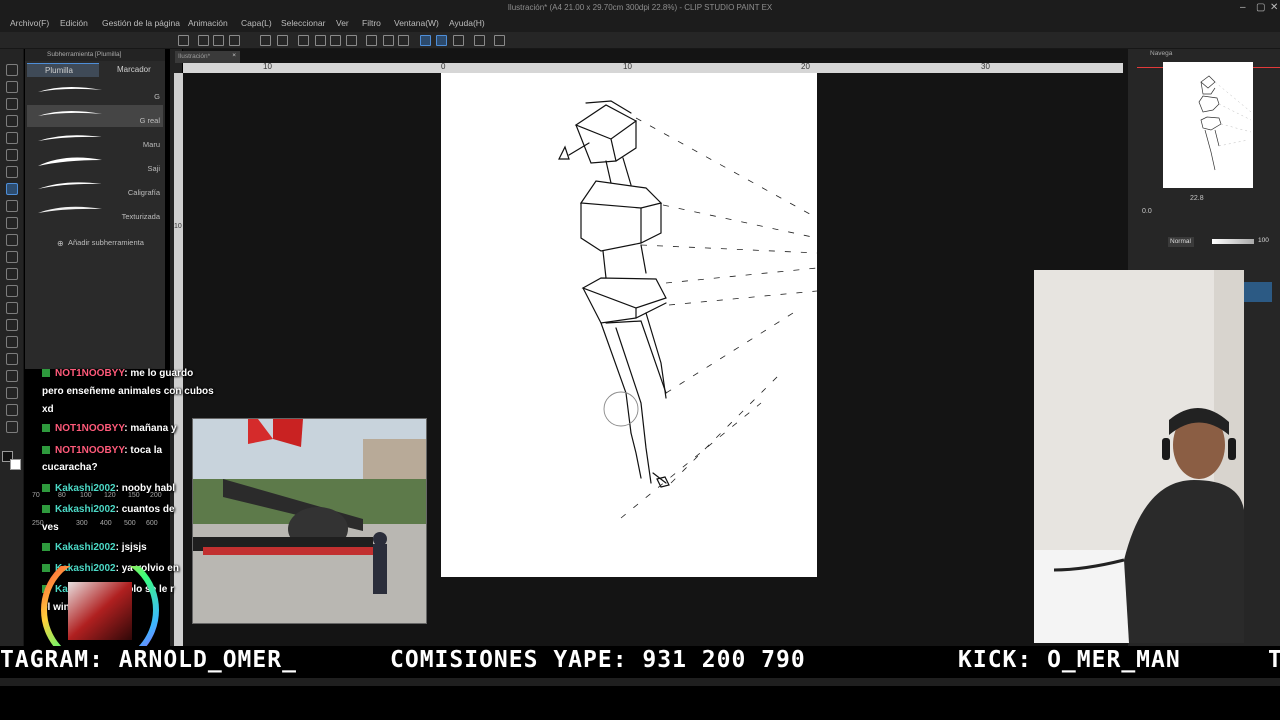 This screenshot has height=720, width=1280. I want to click on add-subtool-button: Añadir subherramienta, so click(106, 242).